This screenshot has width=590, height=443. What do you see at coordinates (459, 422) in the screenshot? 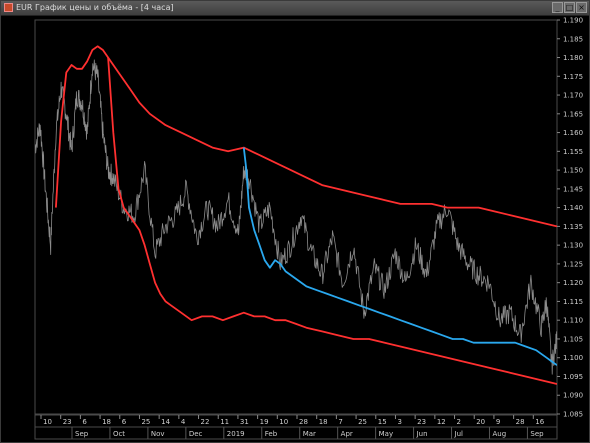
I see `x-day-label: 2` at bounding box center [459, 422].